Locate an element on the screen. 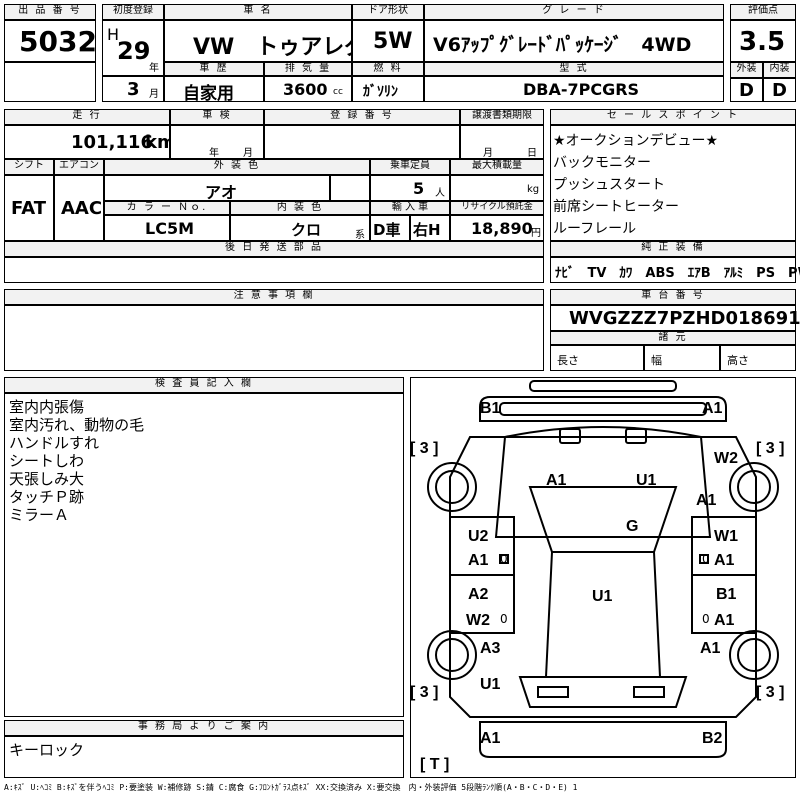 The image size is (800, 800). dmg-a3-qtr: A3 is located at coordinates (490, 648).